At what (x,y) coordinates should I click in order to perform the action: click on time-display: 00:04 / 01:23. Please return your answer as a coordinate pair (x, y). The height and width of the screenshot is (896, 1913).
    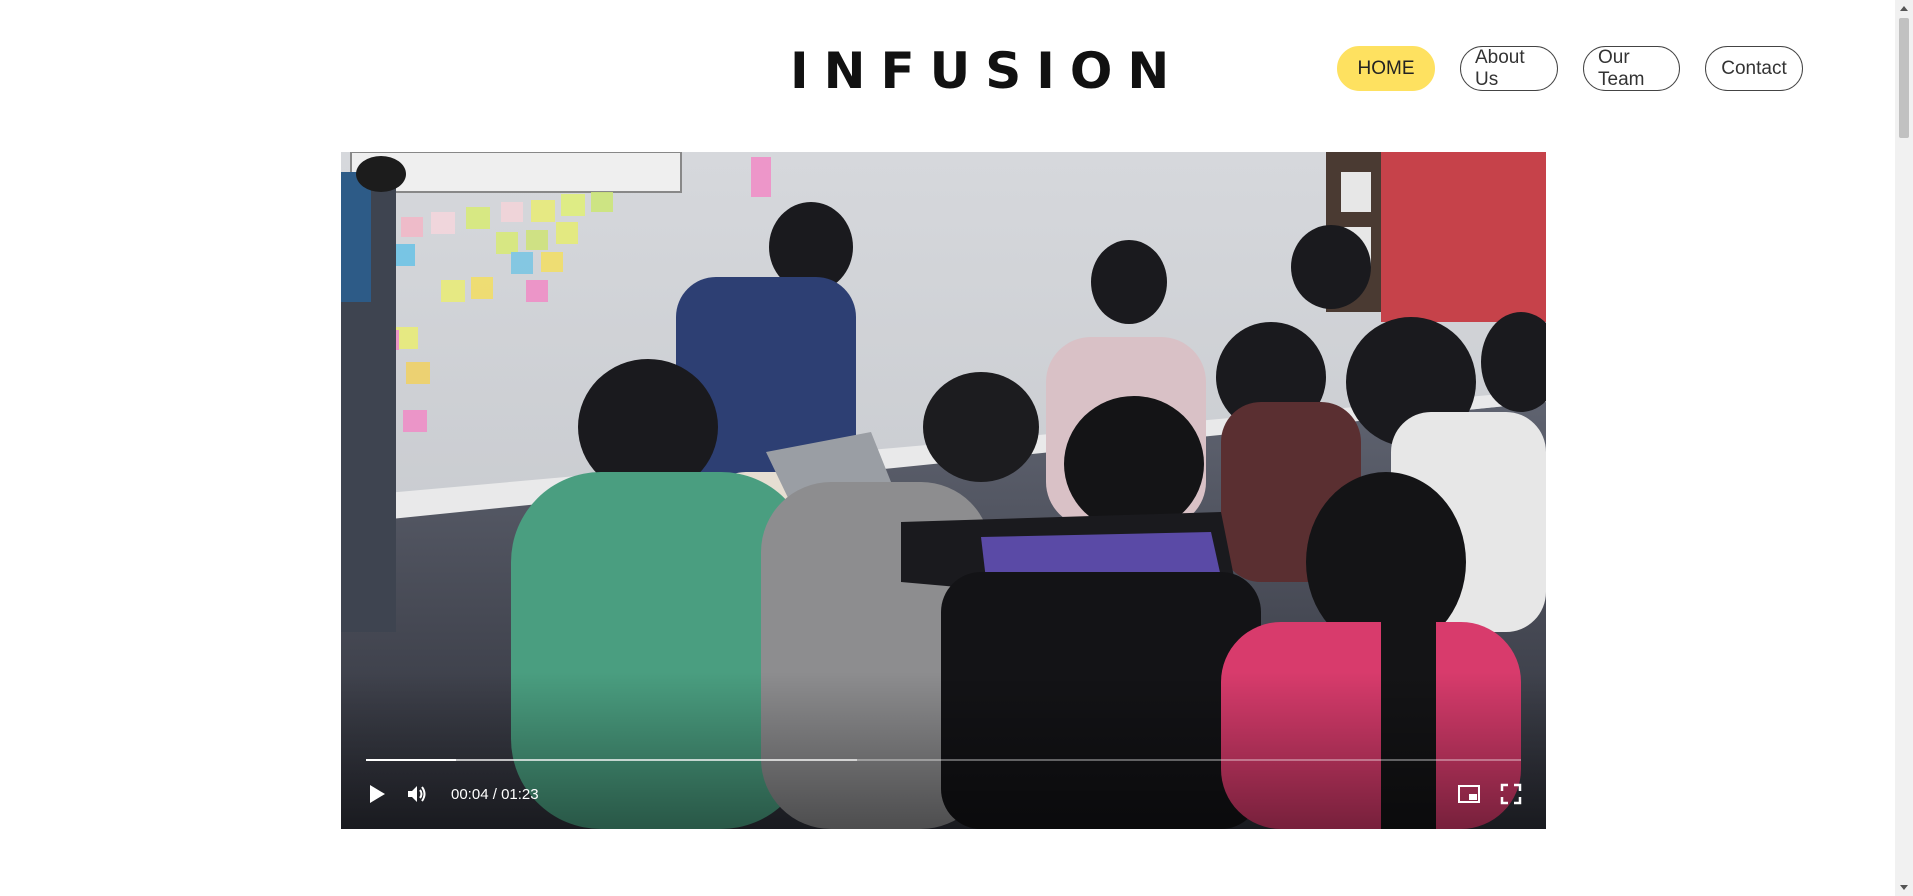
    Looking at the image, I should click on (495, 794).